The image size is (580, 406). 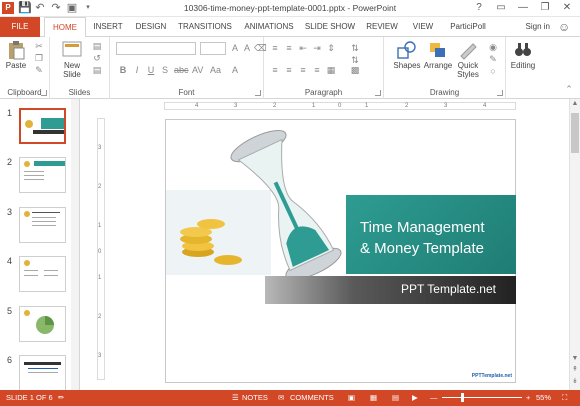 I want to click on tab-home: HOME, so click(x=65, y=27).